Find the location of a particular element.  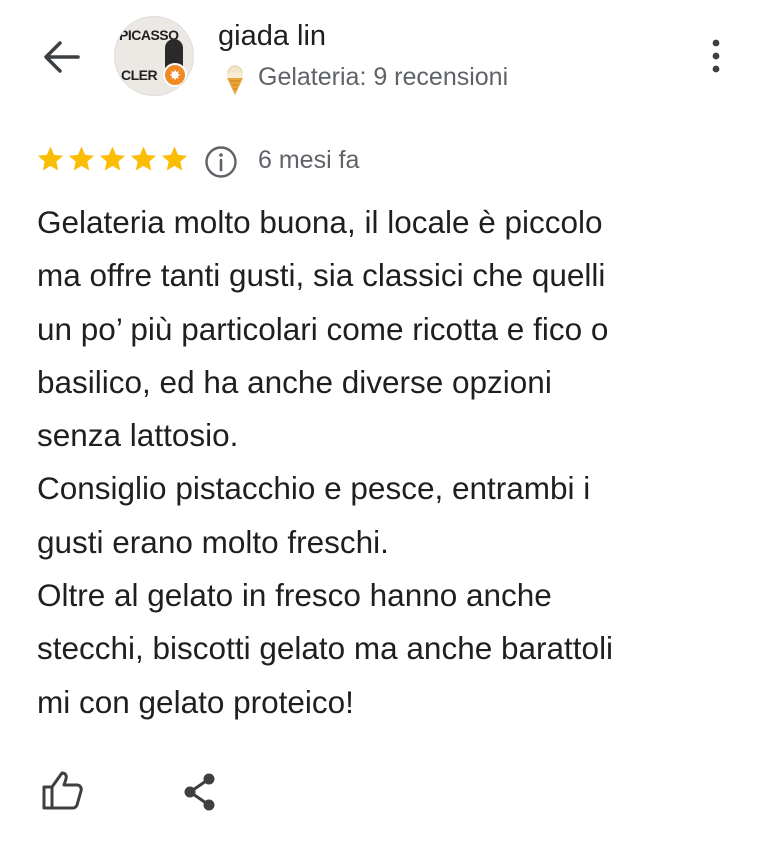

share-button is located at coordinates (200, 792).